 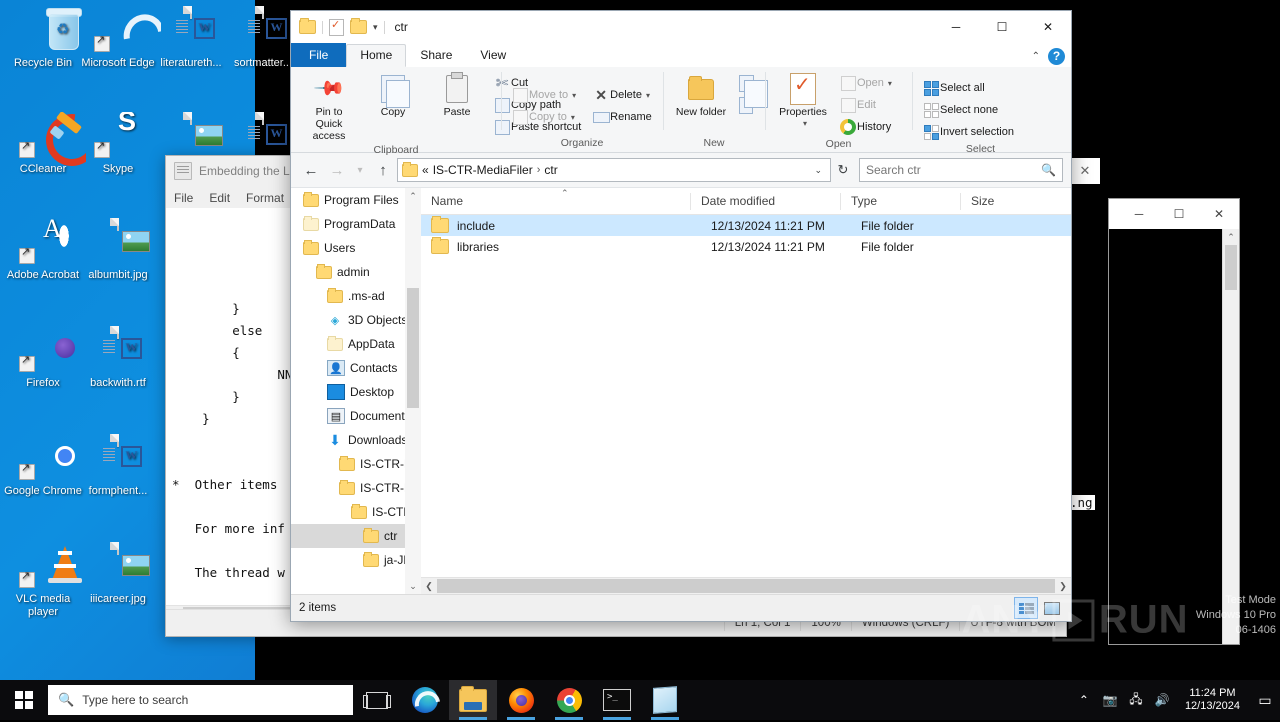 I want to click on up-button: ↑, so click(x=383, y=170).